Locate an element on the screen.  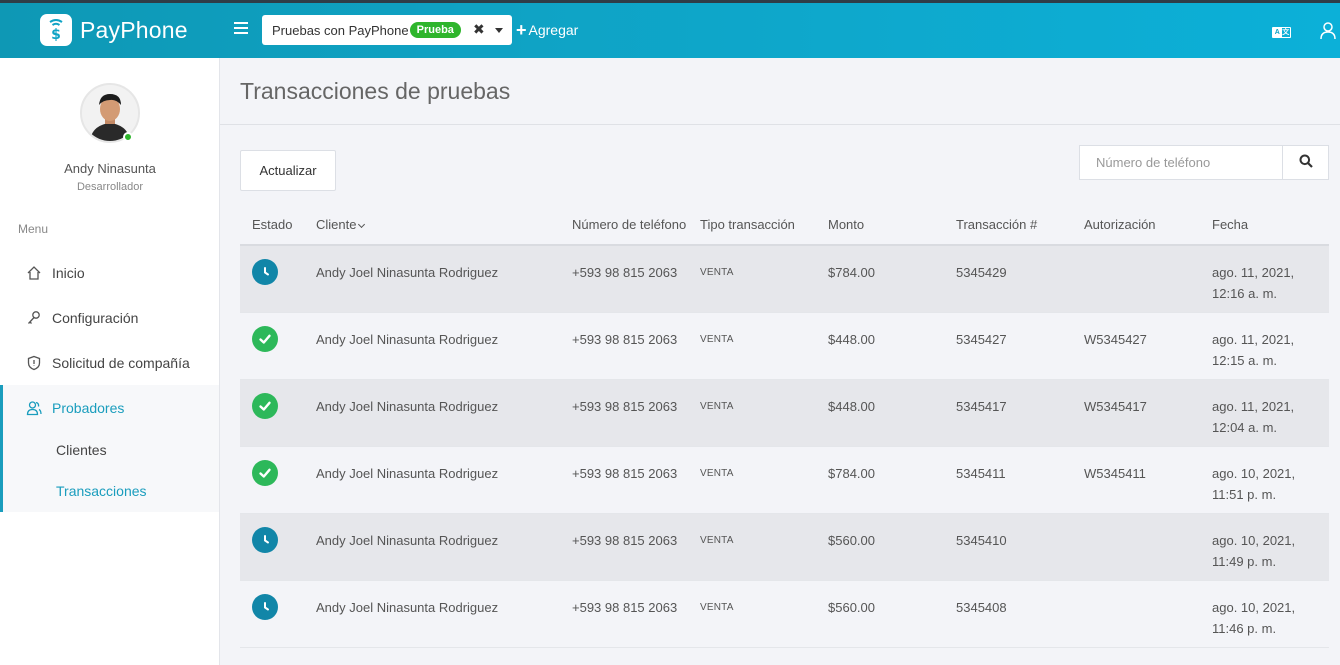
add-app-label: Agregar is located at coordinates (553, 30).